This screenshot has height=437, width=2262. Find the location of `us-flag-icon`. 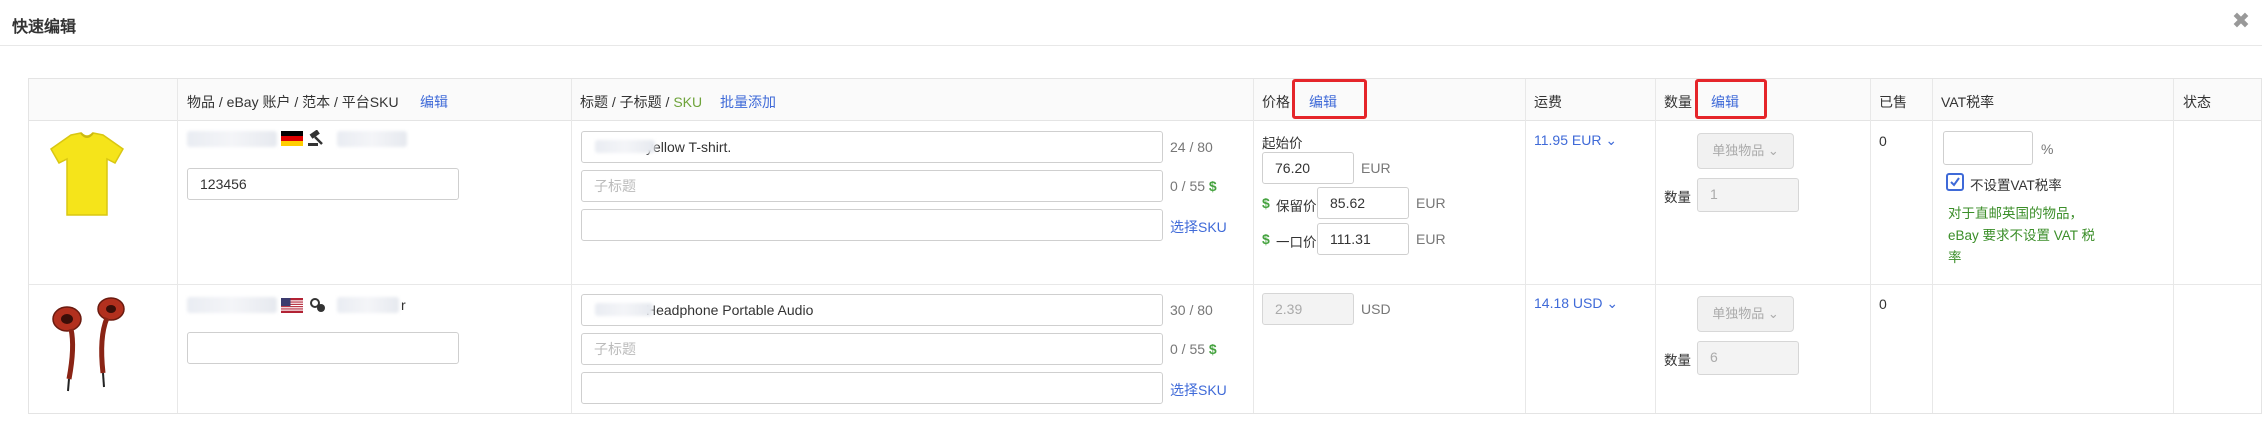

us-flag-icon is located at coordinates (292, 305).